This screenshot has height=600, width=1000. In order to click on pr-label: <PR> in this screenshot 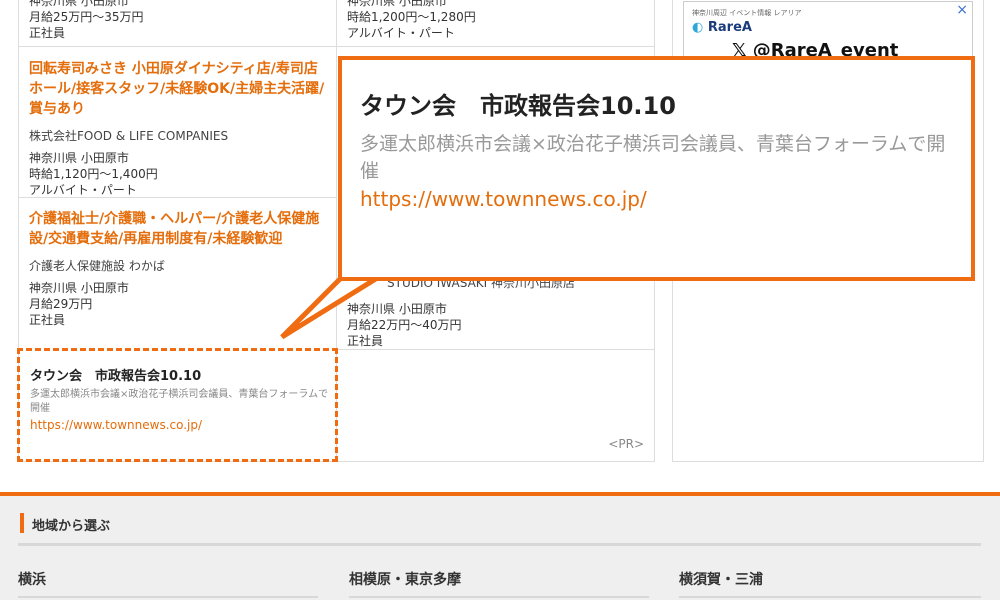, I will do `click(626, 444)`.